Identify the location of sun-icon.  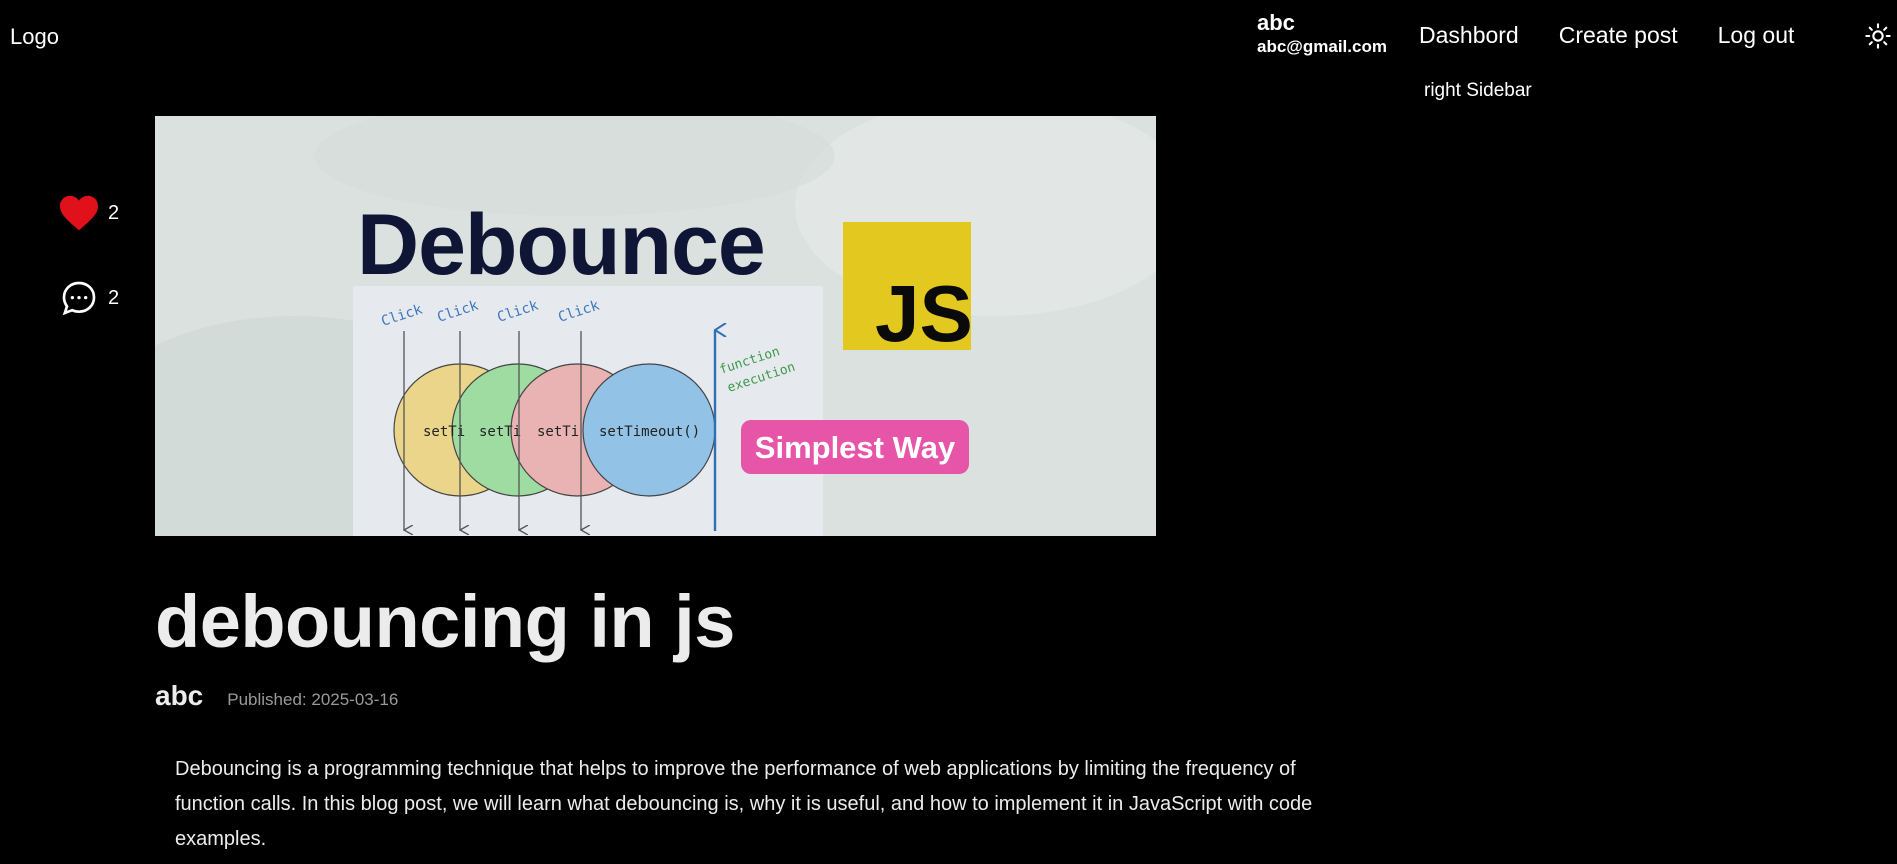
(1878, 36).